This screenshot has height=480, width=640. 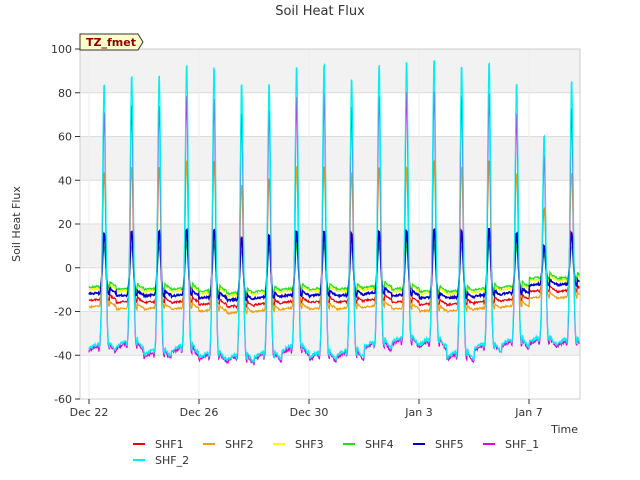 What do you see at coordinates (63, 312) in the screenshot?
I see `y-tick-label: -20` at bounding box center [63, 312].